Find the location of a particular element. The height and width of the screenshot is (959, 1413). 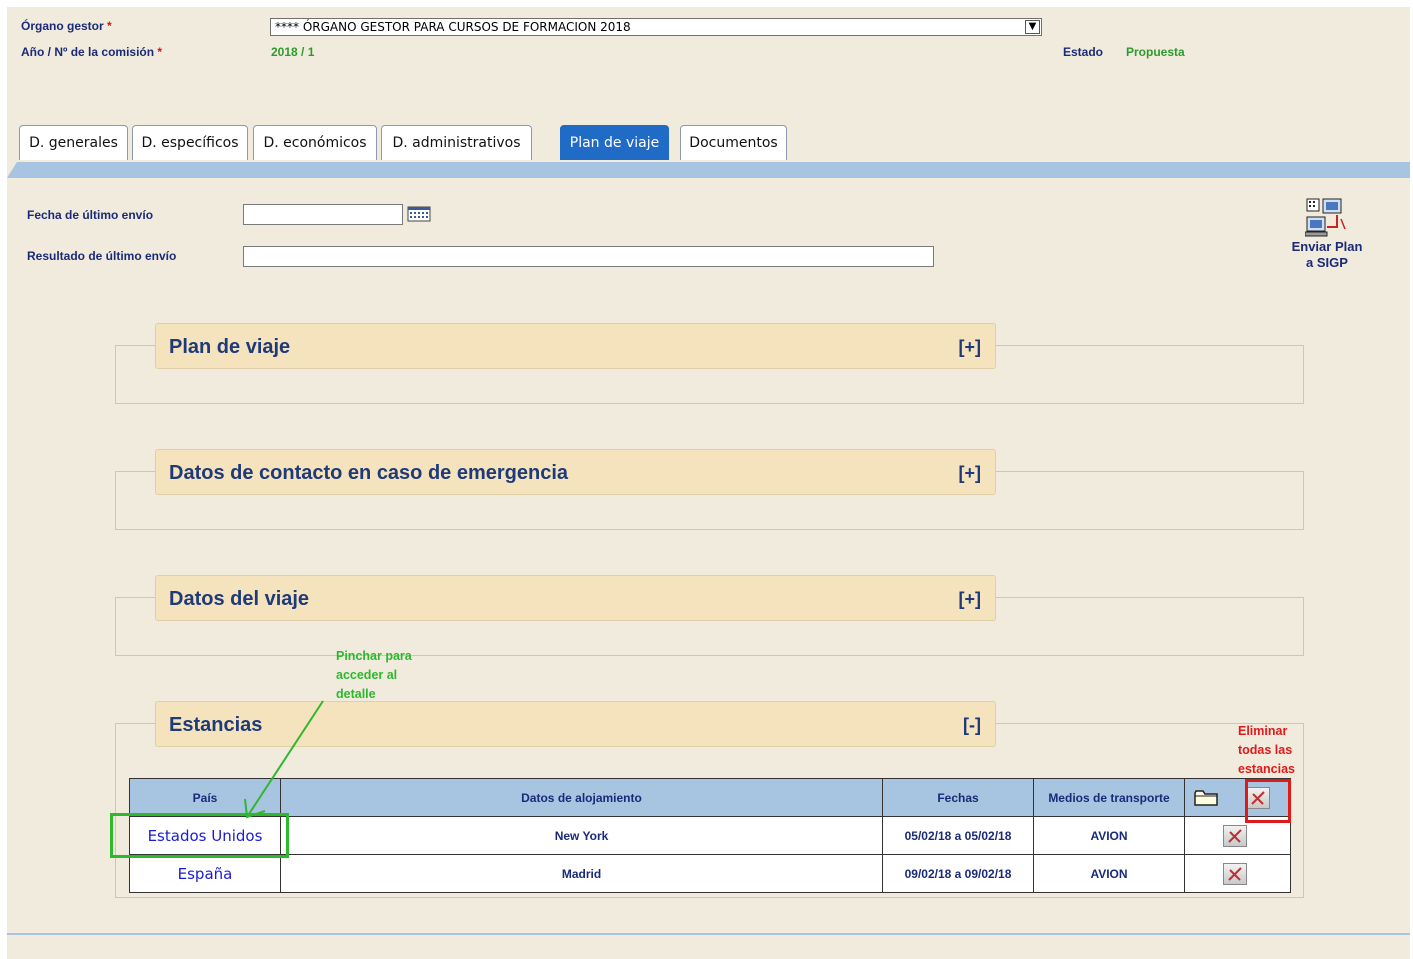

alojamiento-cell: New York is located at coordinates (581, 835).